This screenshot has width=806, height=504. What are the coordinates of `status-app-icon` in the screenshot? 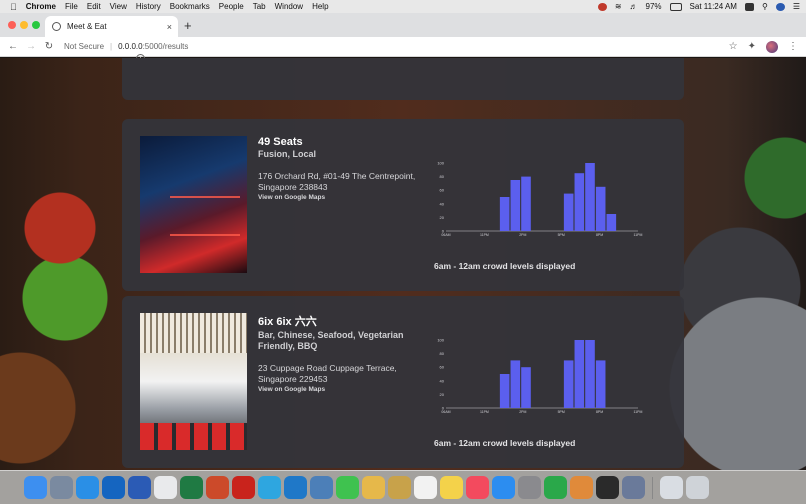 It's located at (602, 6).